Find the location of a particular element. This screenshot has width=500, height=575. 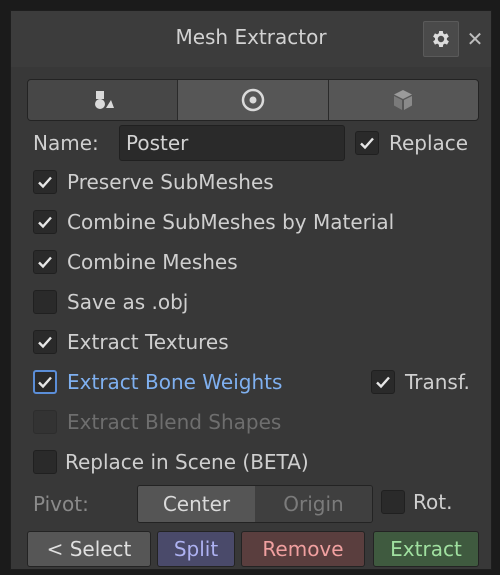

close-icon: ✕ is located at coordinates (475, 39).